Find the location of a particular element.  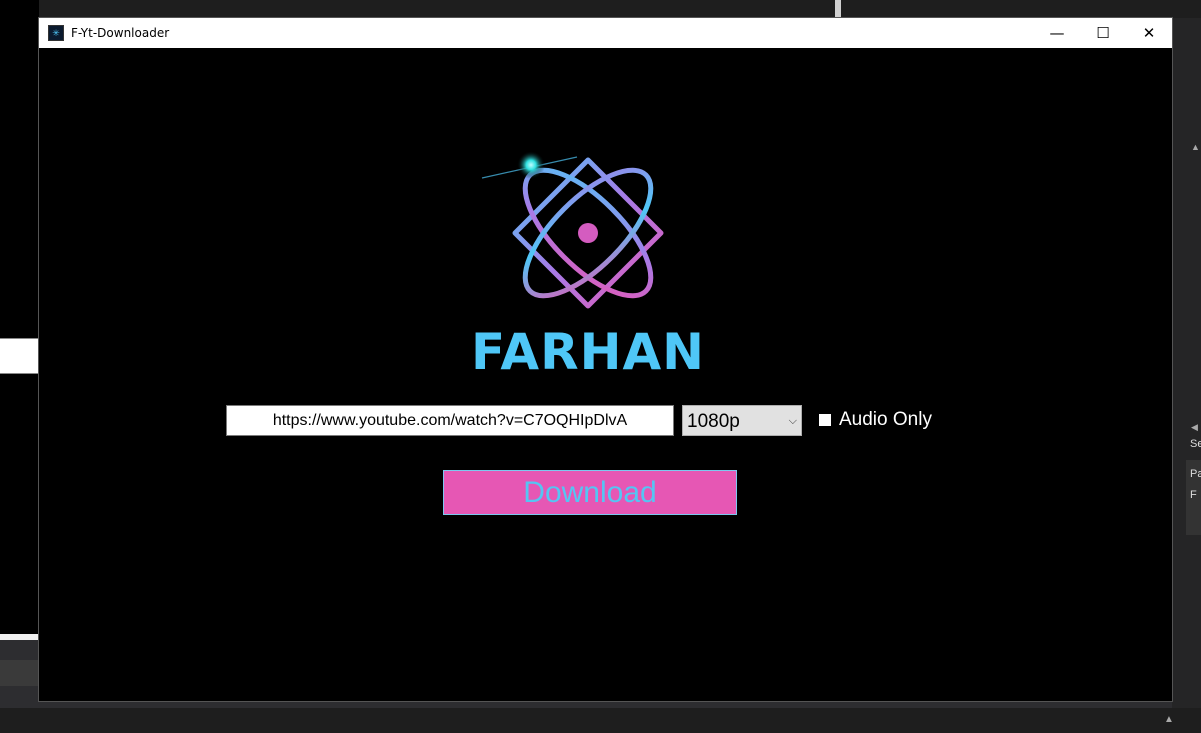

window-title: F-Yt-Downloader is located at coordinates (120, 33).